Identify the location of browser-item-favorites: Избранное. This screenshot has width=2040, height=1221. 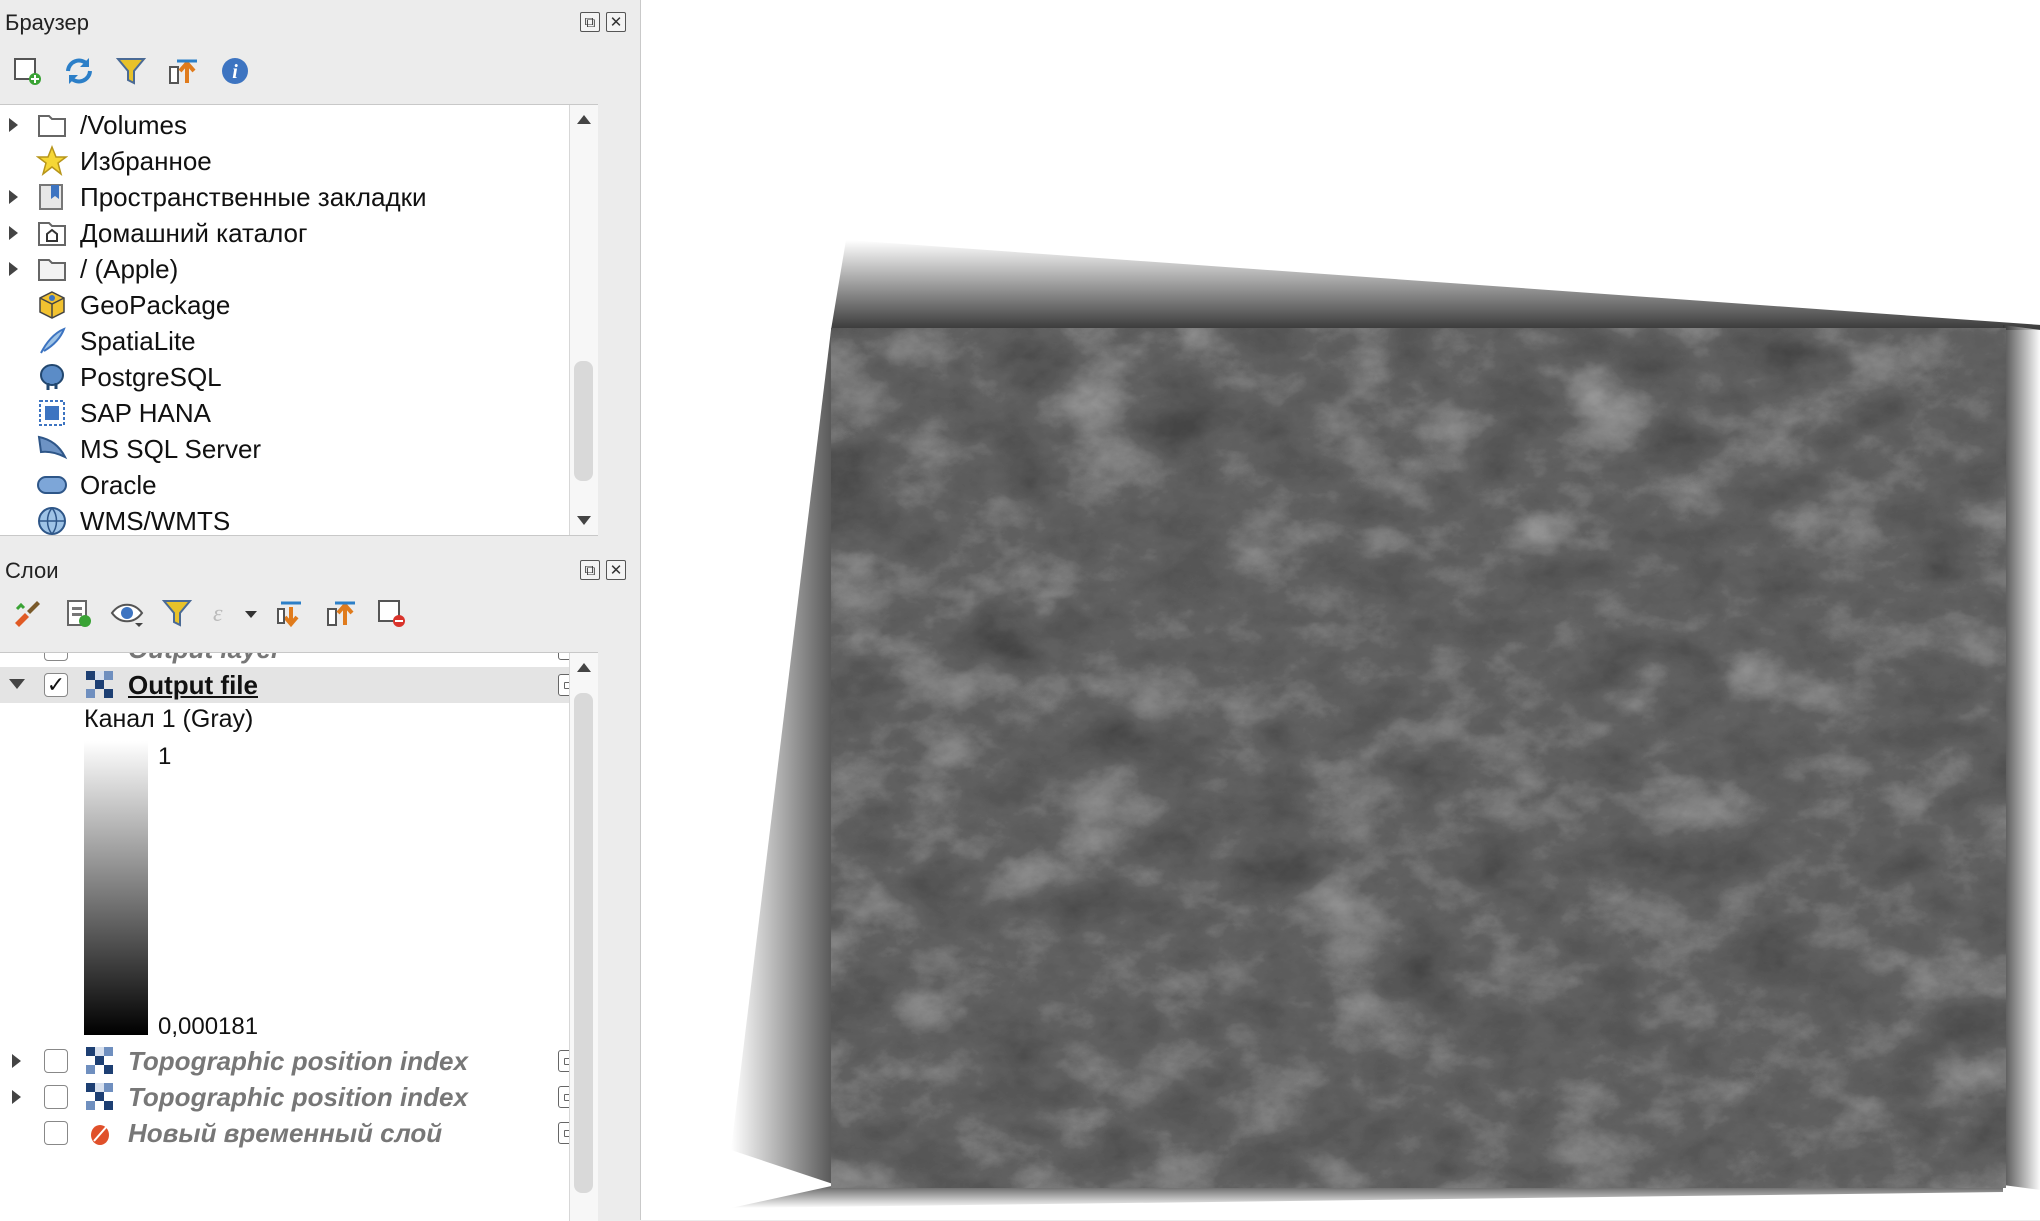
(299, 161).